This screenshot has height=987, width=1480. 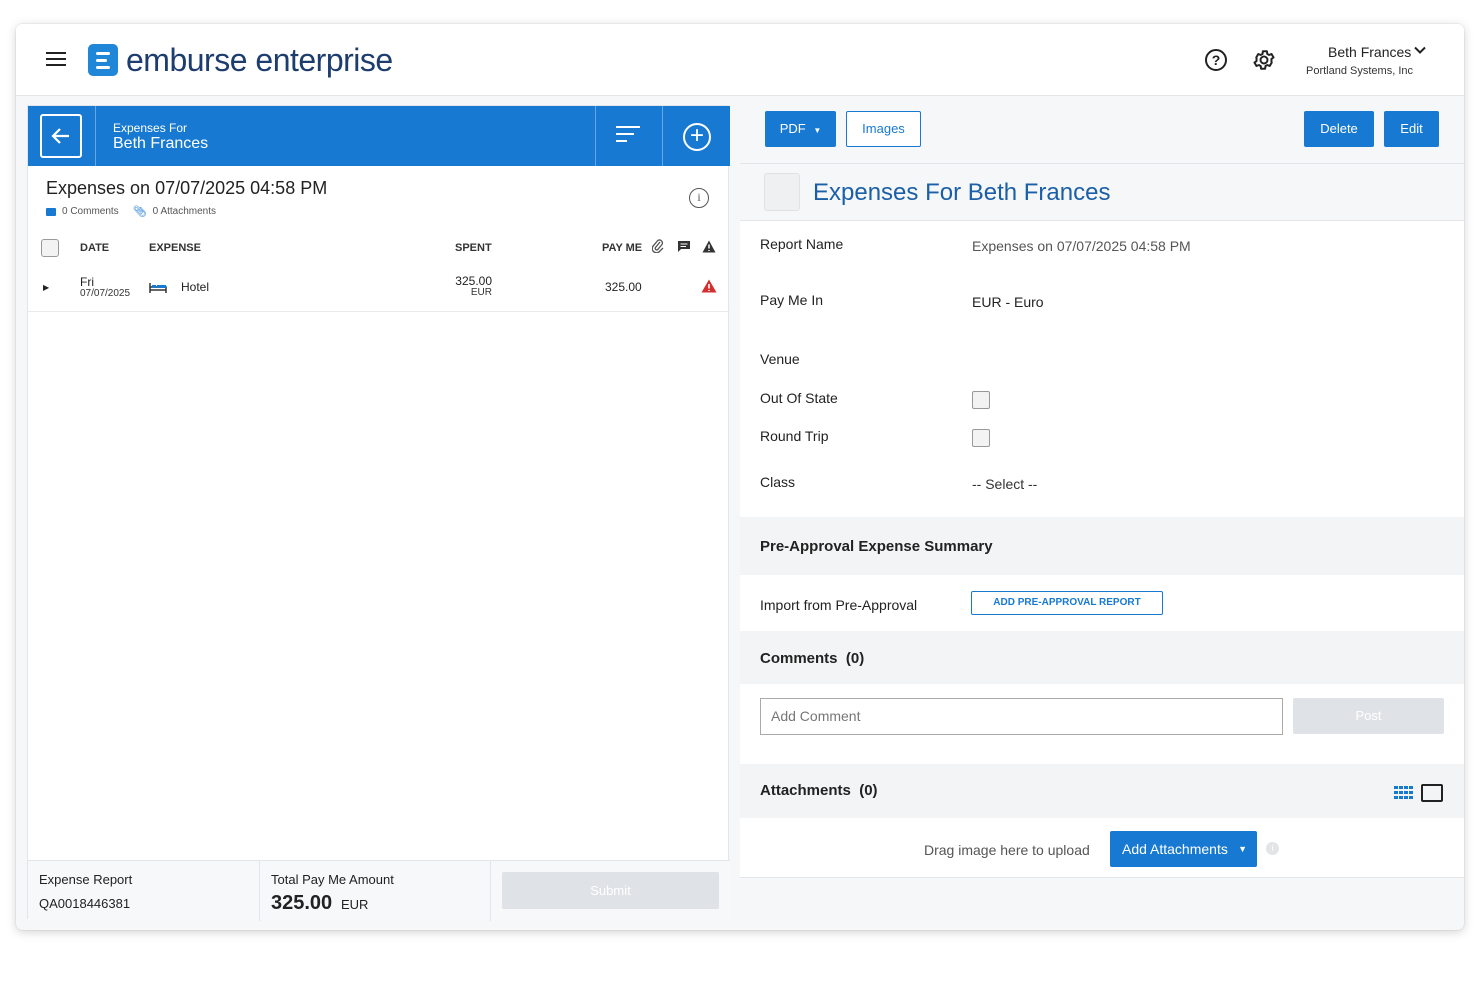 What do you see at coordinates (799, 658) in the screenshot?
I see `comments-title-text: Comments` at bounding box center [799, 658].